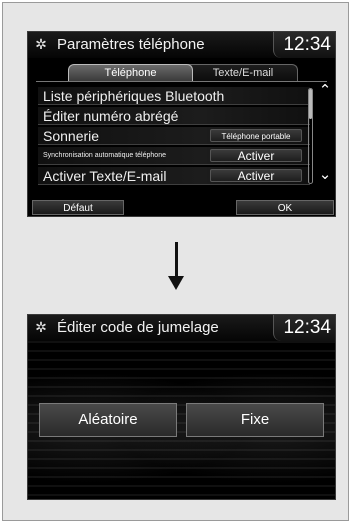 This screenshot has width=353, height=525. I want to click on fixed-button: Fixe, so click(255, 420).